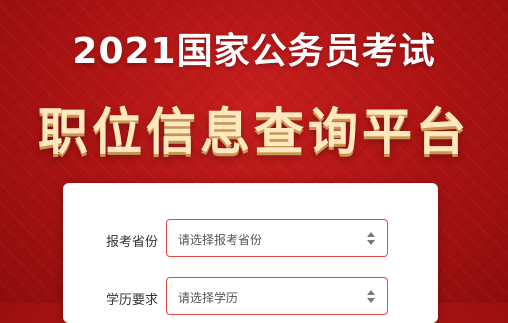  Describe the element at coordinates (254, 51) in the screenshot. I see `year-title: 2021国家公务员考试` at that location.